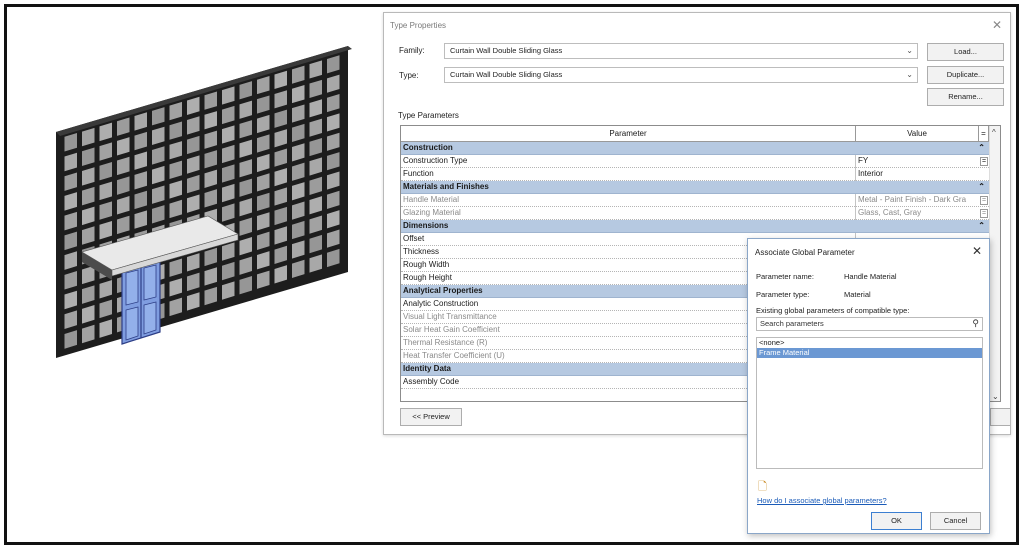 The image size is (1023, 549). Describe the element at coordinates (917, 134) in the screenshot. I see `column-header-value: Value` at that location.